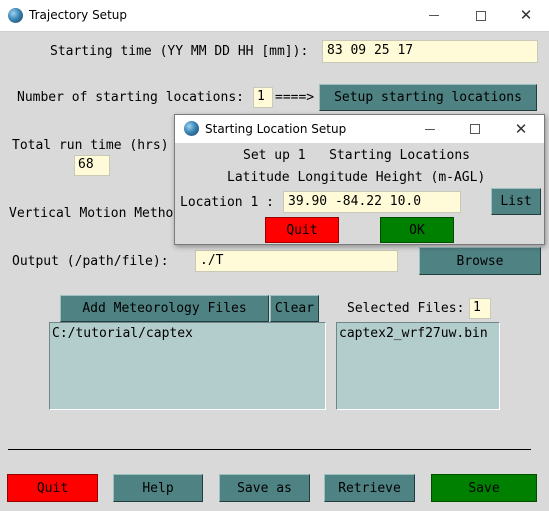 The width and height of the screenshot is (549, 511). I want to click on dialog-heading-1: Set up 1 Starting Locations, so click(356, 155).